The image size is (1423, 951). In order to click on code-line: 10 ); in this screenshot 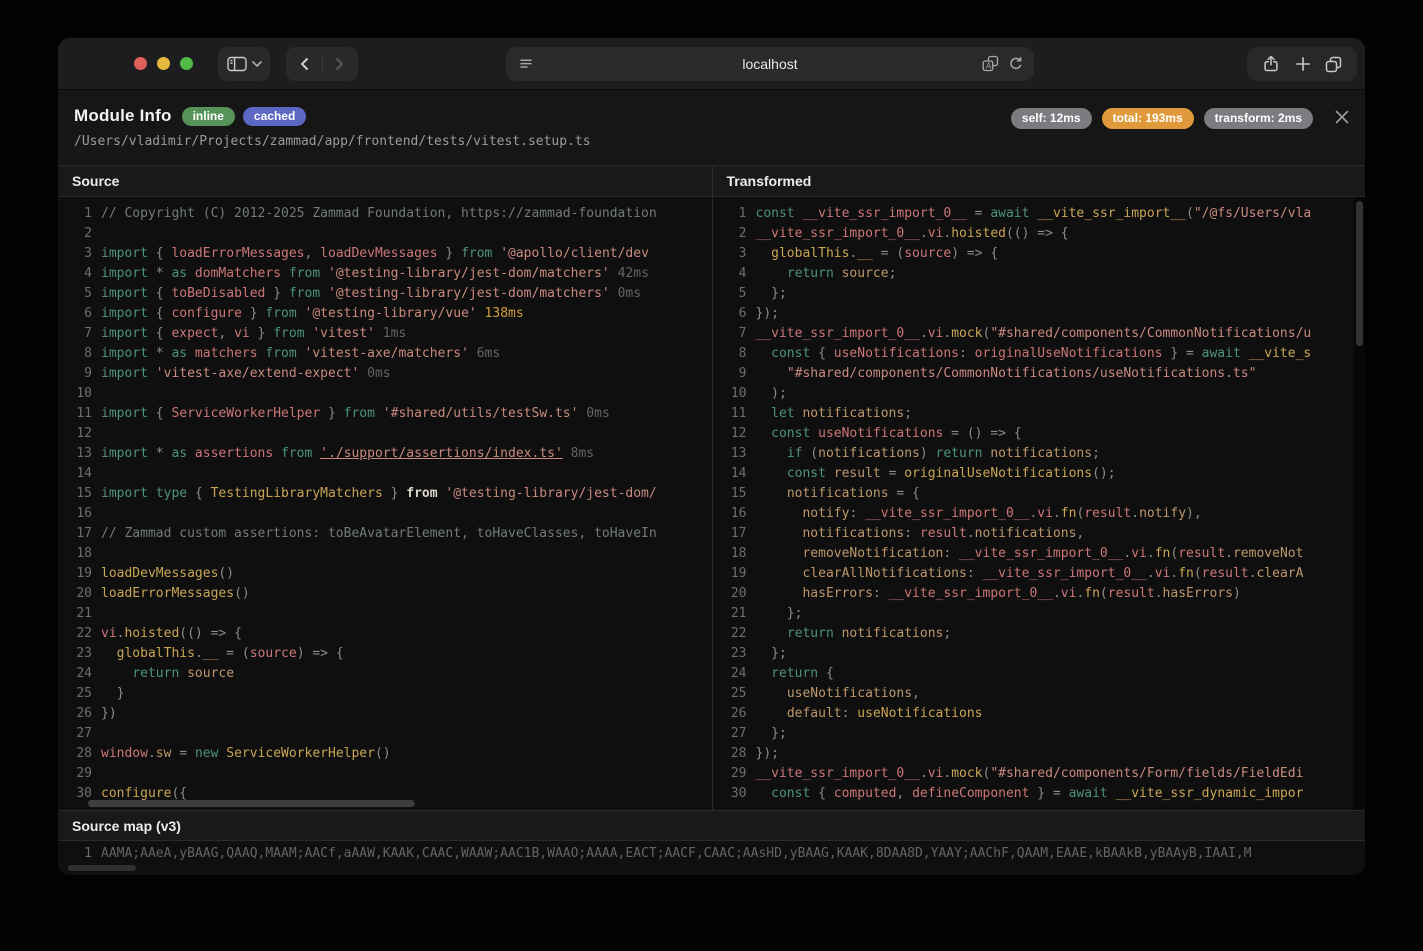, I will do `click(1039, 394)`.